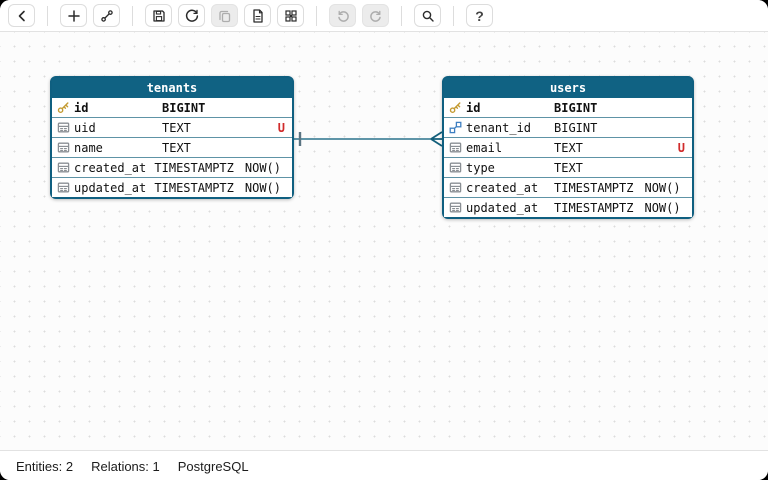 The image size is (768, 480). I want to click on reload-icon, so click(192, 16).